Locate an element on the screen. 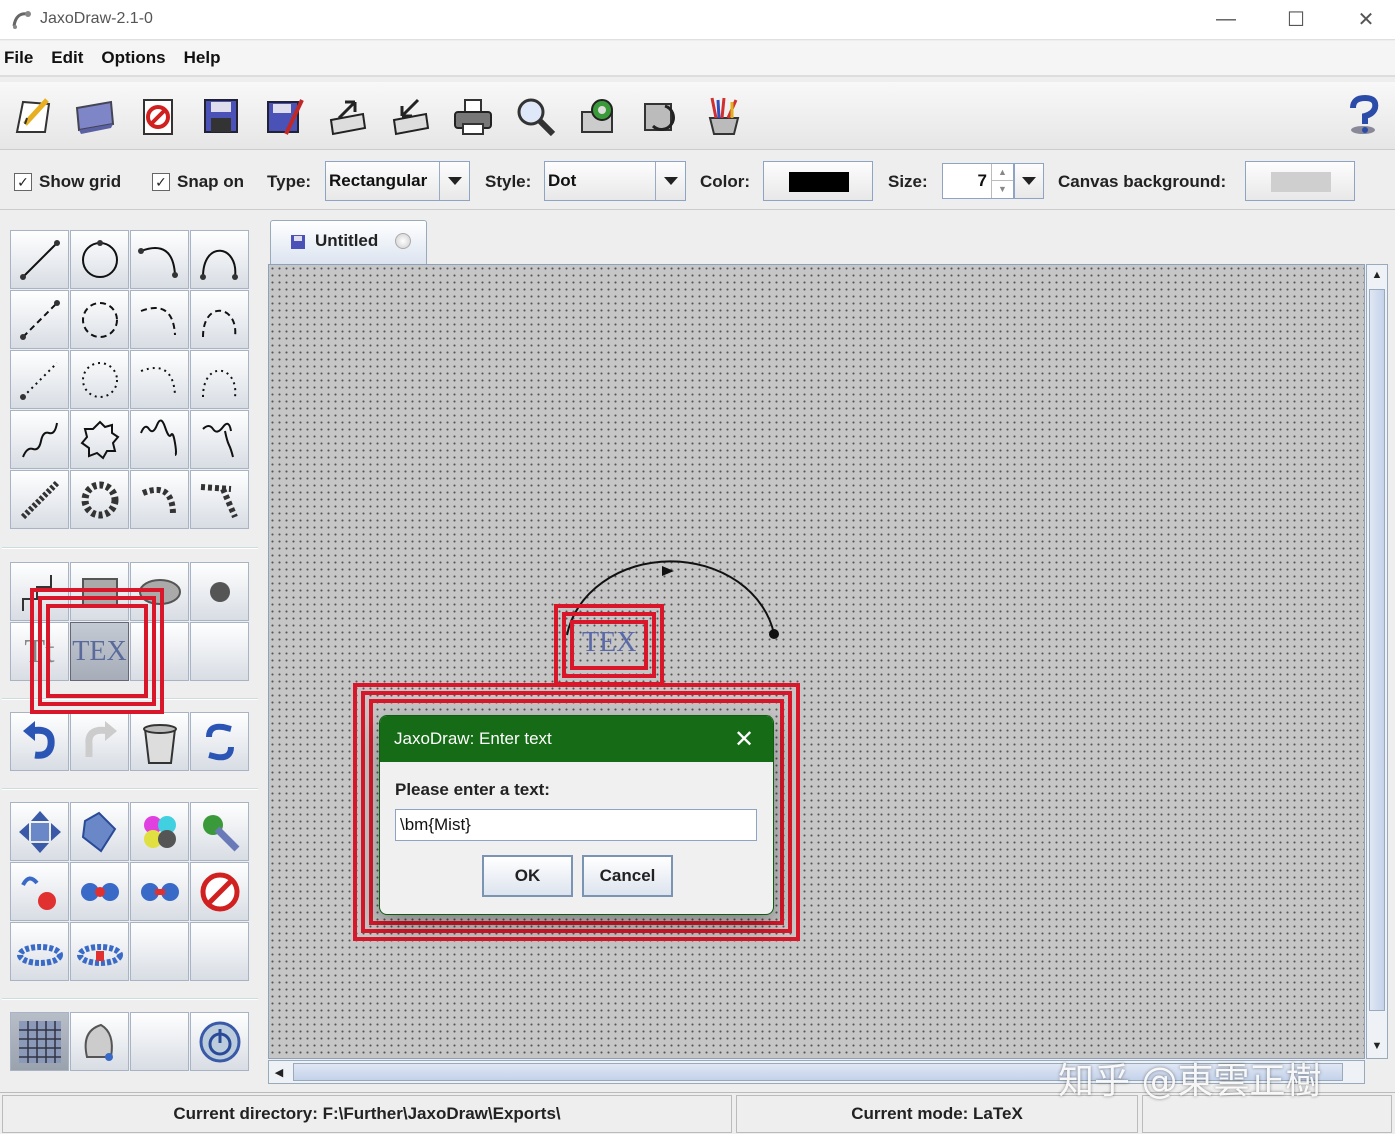  scalar-loop-tool is located at coordinates (99, 319).